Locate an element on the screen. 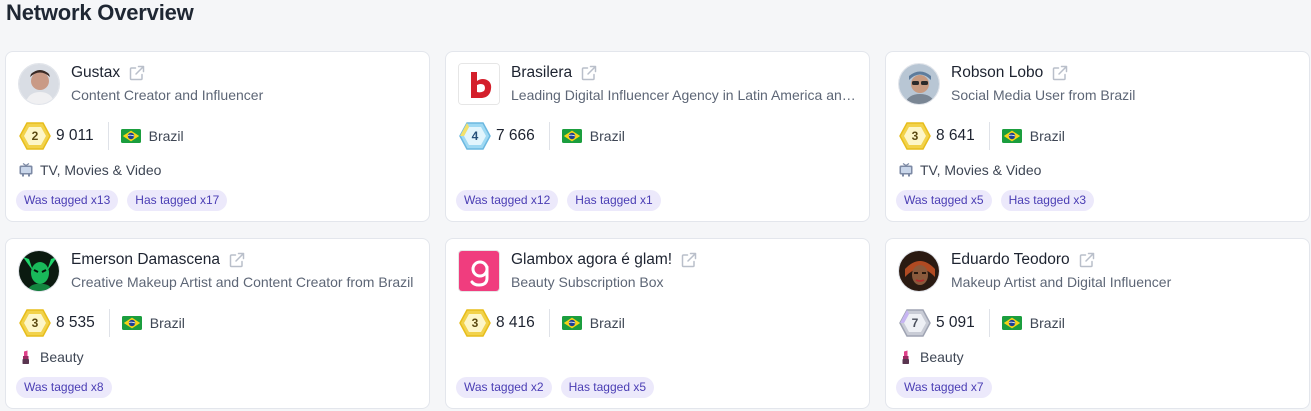  follower-count: 9 011 is located at coordinates (75, 135).